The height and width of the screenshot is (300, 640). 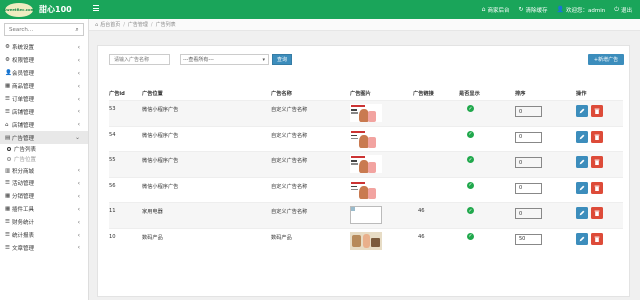 What do you see at coordinates (23, 223) in the screenshot?
I see `sidebar-item-label: 财务统计` at bounding box center [23, 223].